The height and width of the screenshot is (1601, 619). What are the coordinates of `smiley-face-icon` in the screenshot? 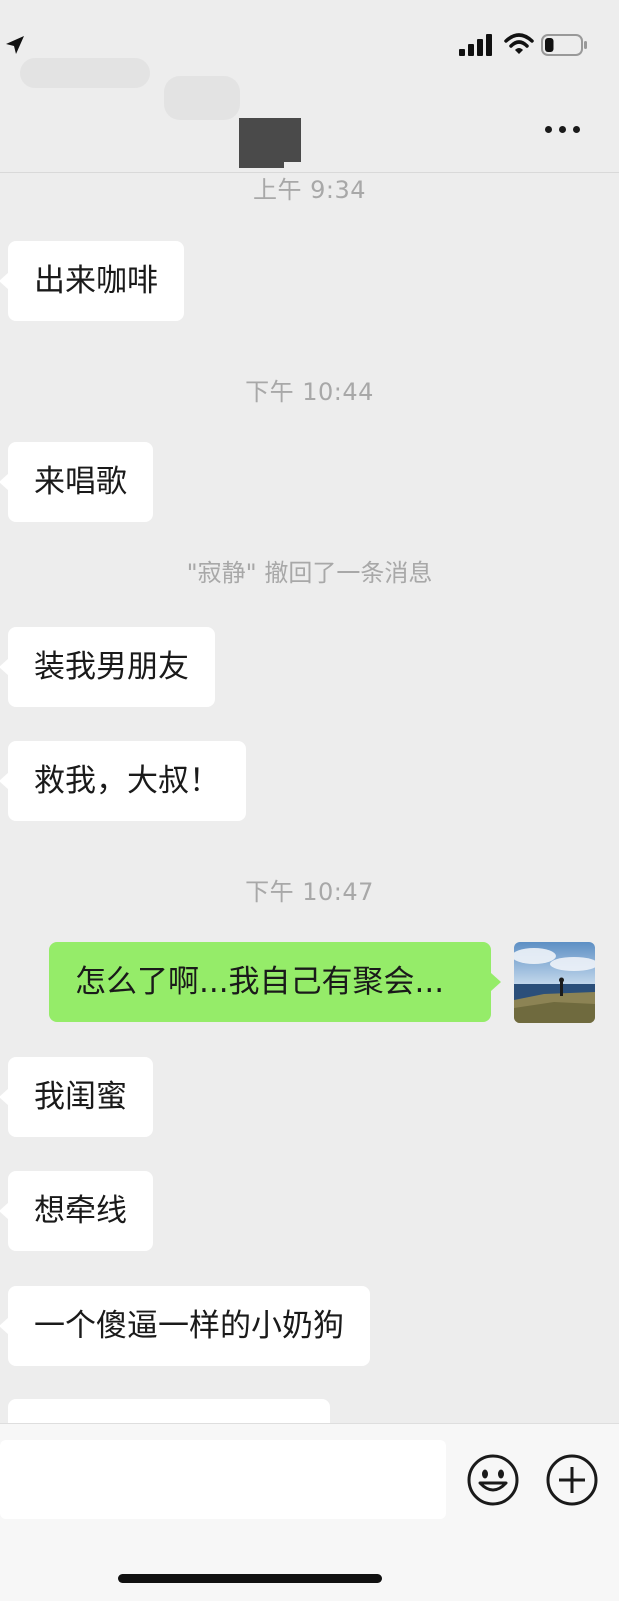 It's located at (493, 1480).